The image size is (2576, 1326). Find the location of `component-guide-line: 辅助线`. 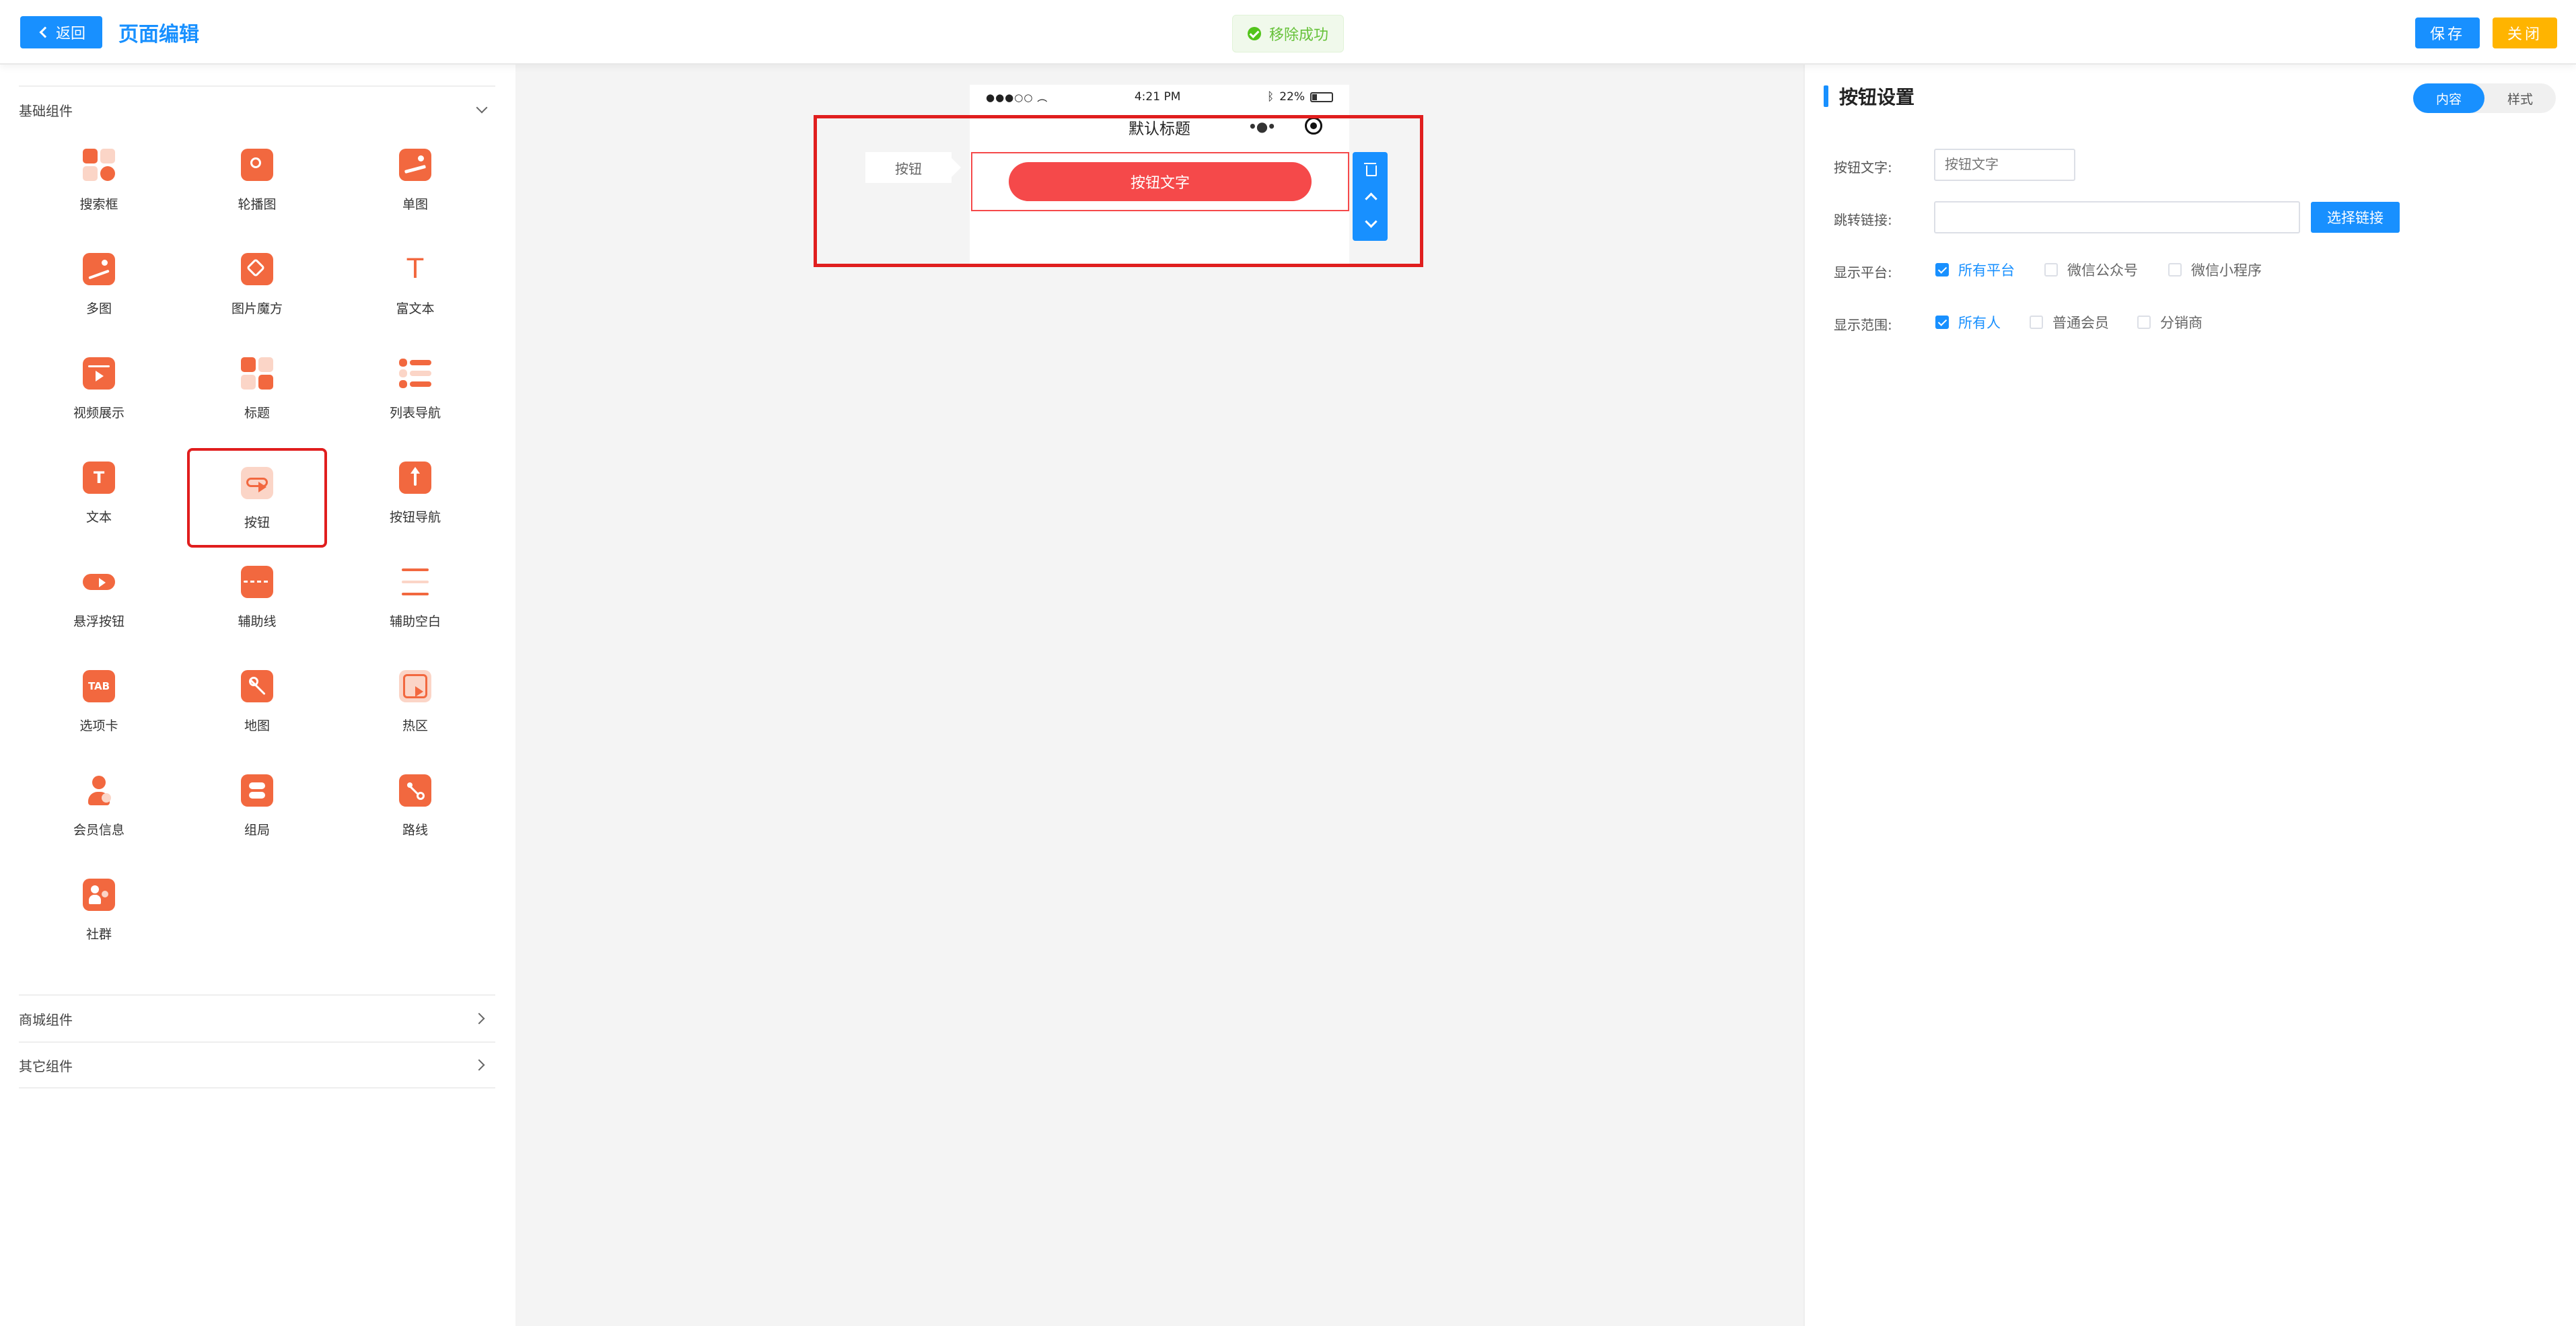

component-guide-line: 辅助线 is located at coordinates (257, 597).